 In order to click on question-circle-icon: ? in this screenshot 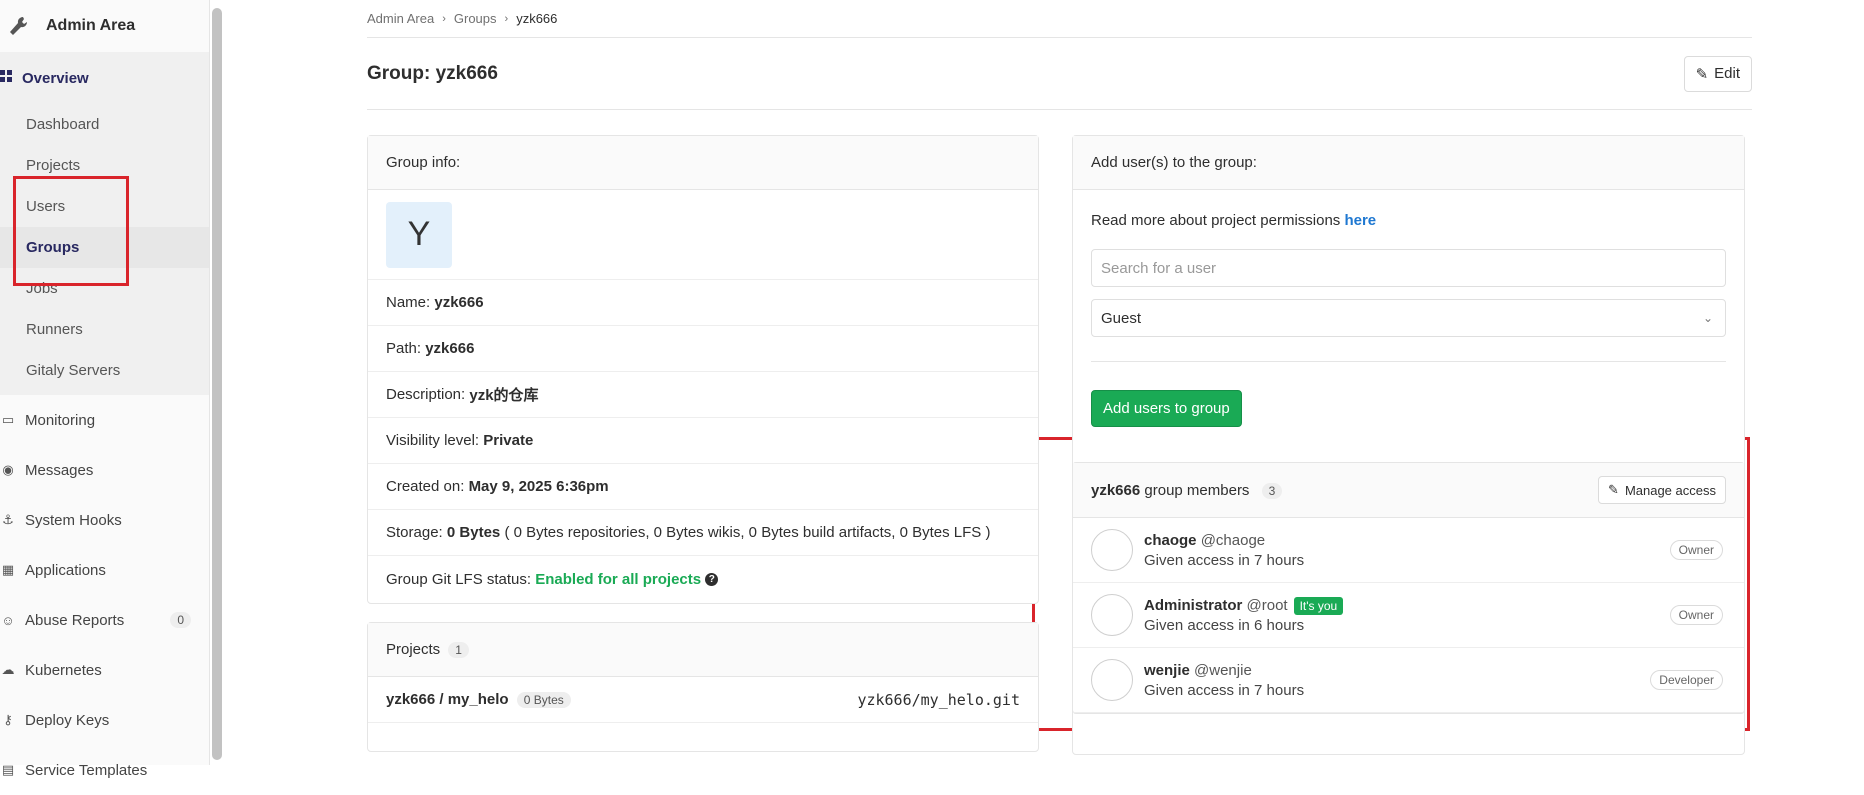, I will do `click(712, 579)`.